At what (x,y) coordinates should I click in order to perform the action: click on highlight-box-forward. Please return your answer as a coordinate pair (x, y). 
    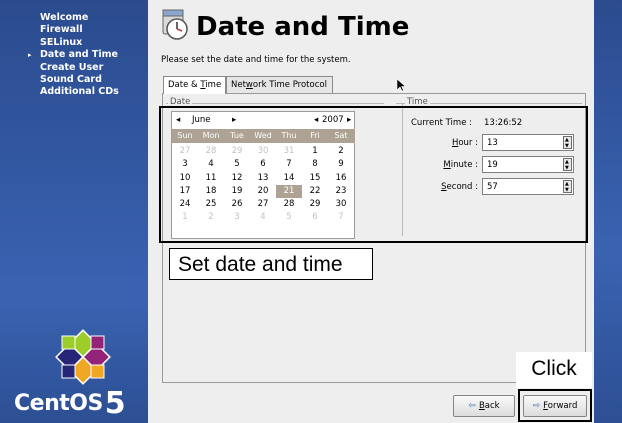
    Looking at the image, I should click on (555, 405).